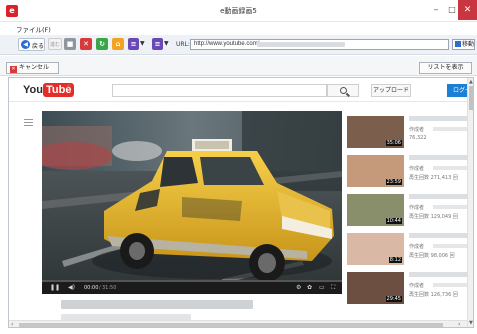 Image resolution: width=477 pixels, height=334 pixels. I want to click on cancel-icon: ✕, so click(13, 69).